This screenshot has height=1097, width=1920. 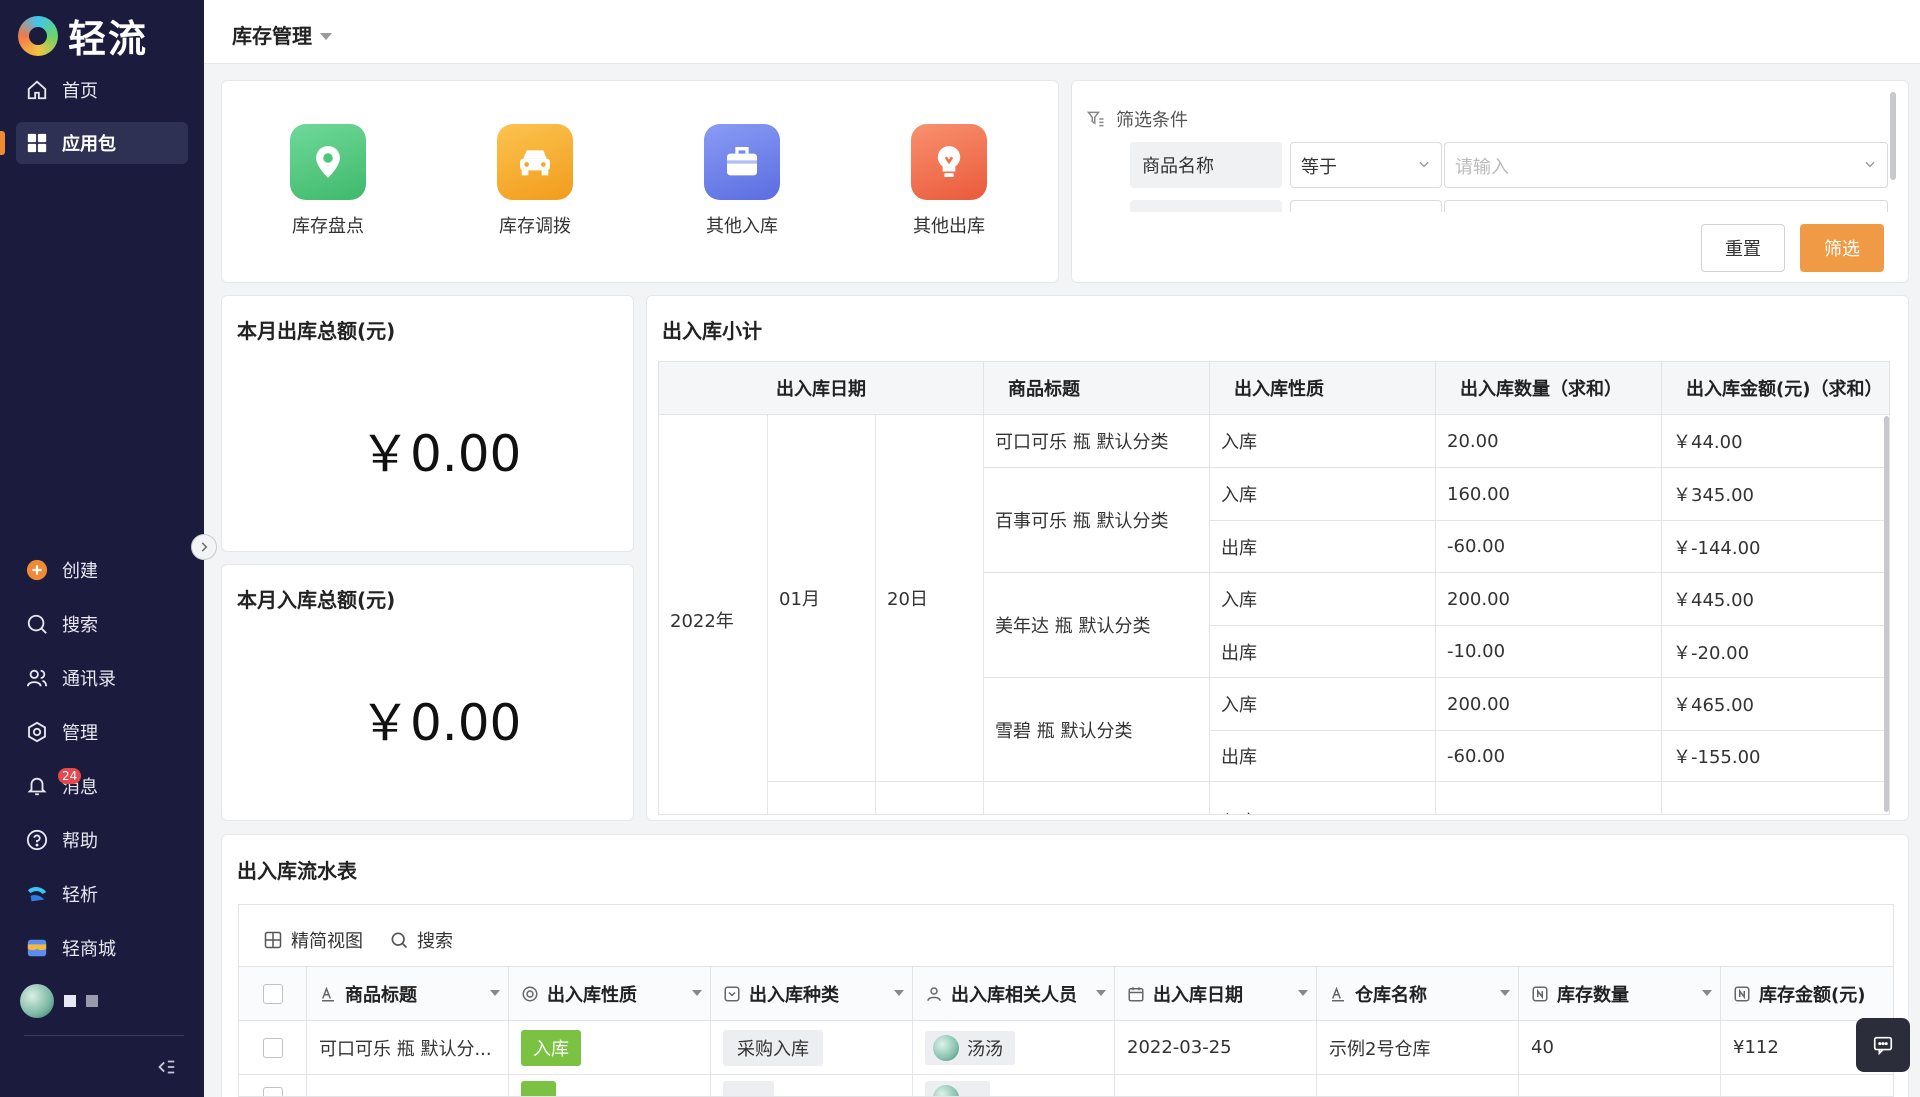 What do you see at coordinates (102, 90) in the screenshot?
I see `sidebar-item-home: 首页` at bounding box center [102, 90].